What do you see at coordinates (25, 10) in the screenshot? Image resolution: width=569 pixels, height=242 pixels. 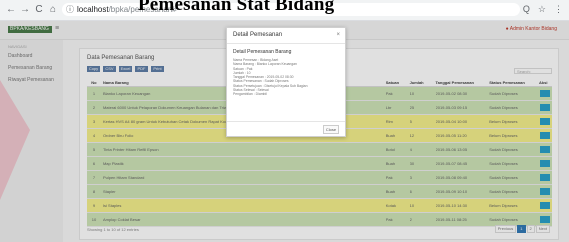 I see `forward-icon: →` at bounding box center [25, 10].